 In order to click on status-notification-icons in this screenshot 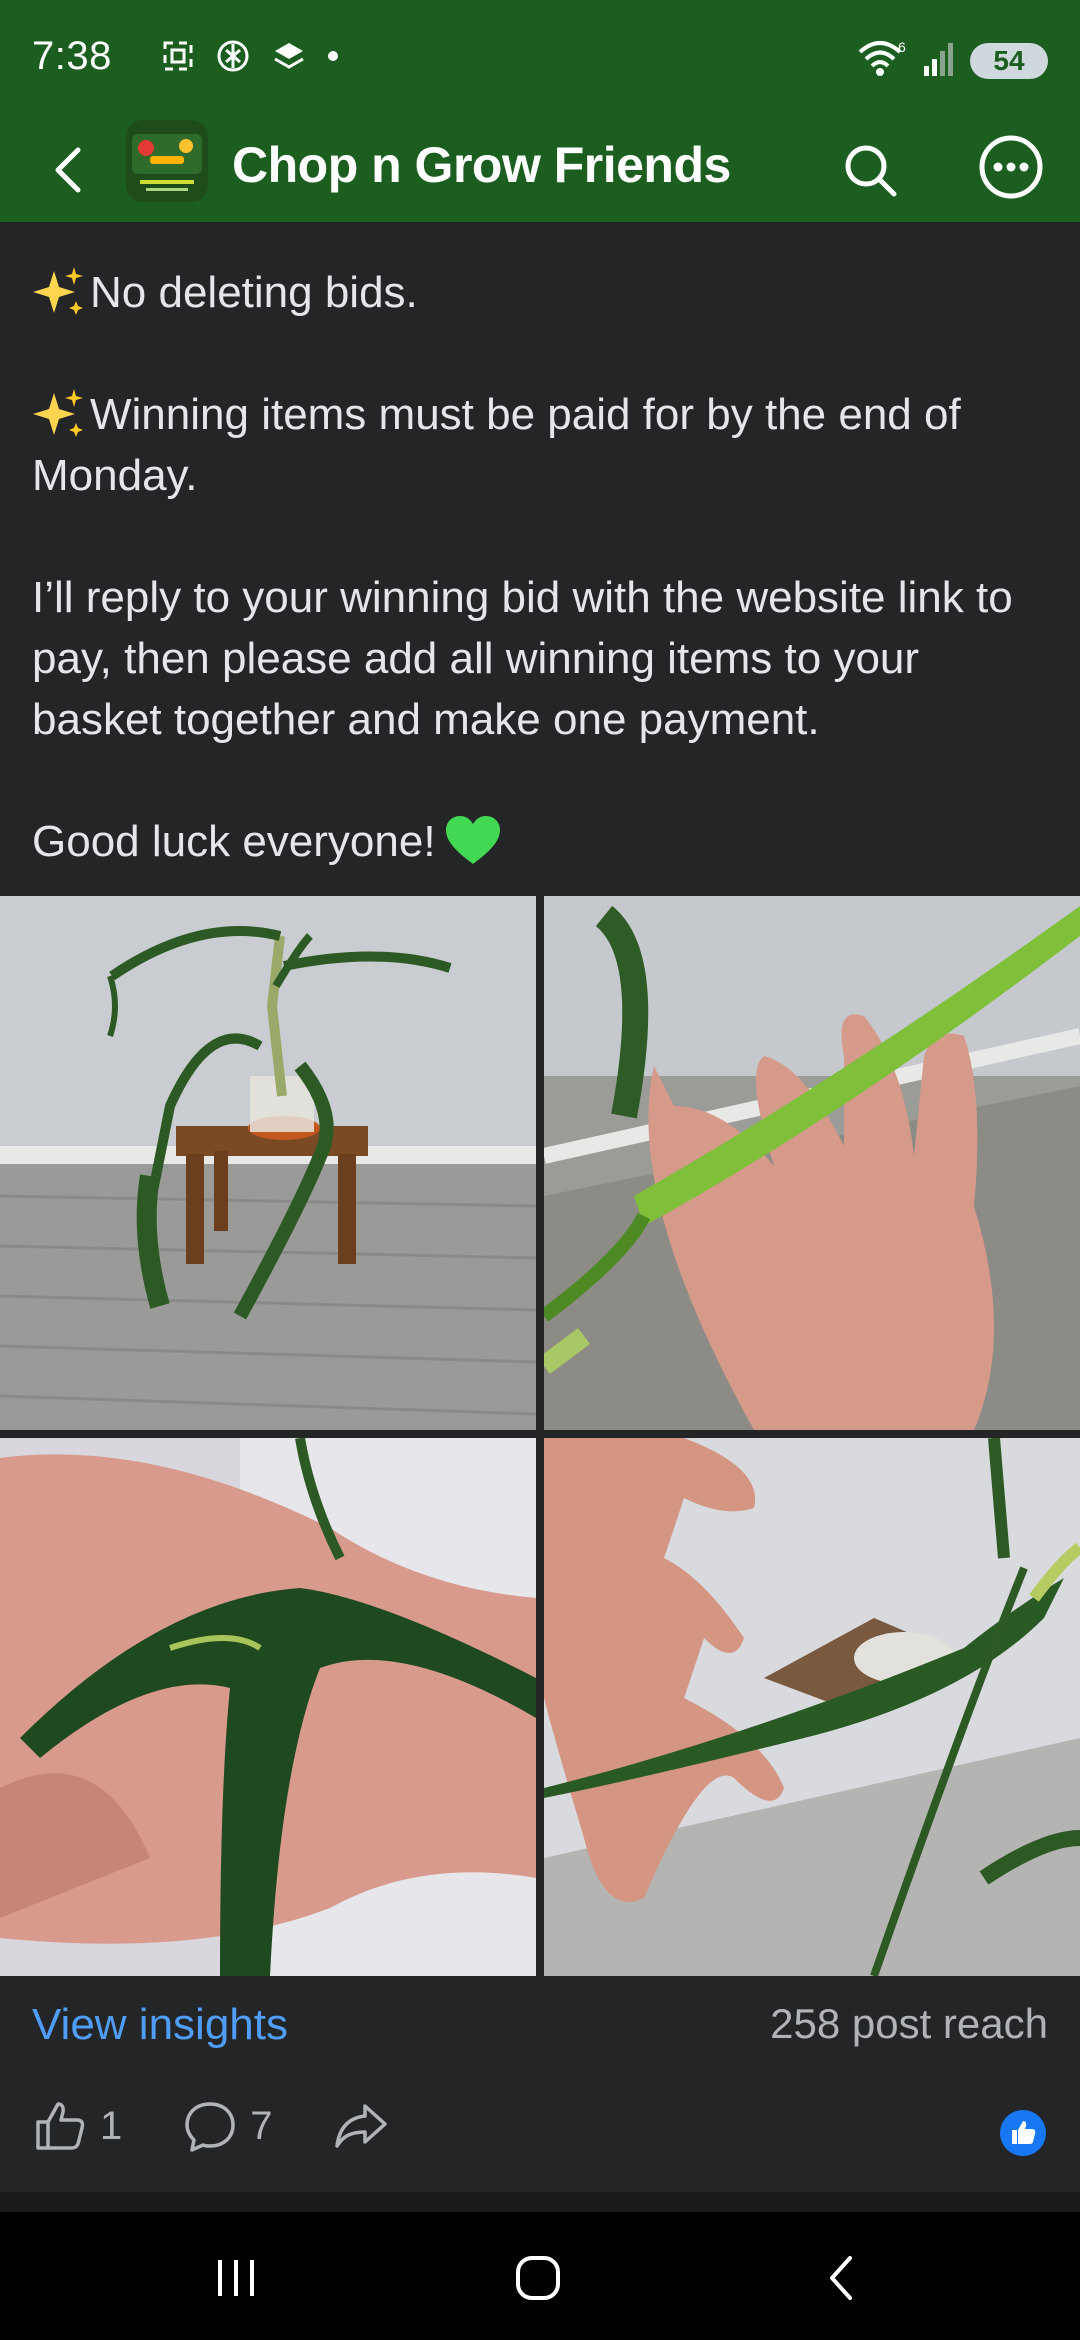, I will do `click(250, 58)`.